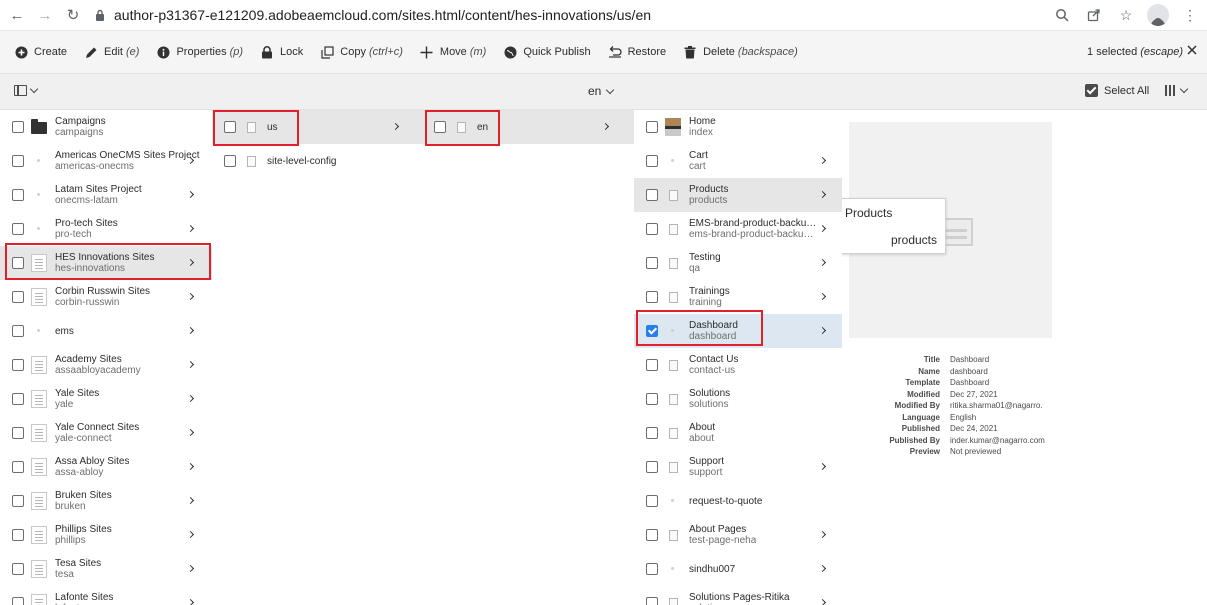 The height and width of the screenshot is (605, 1207). Describe the element at coordinates (738, 569) in the screenshot. I see `list-item: sindhu007` at that location.